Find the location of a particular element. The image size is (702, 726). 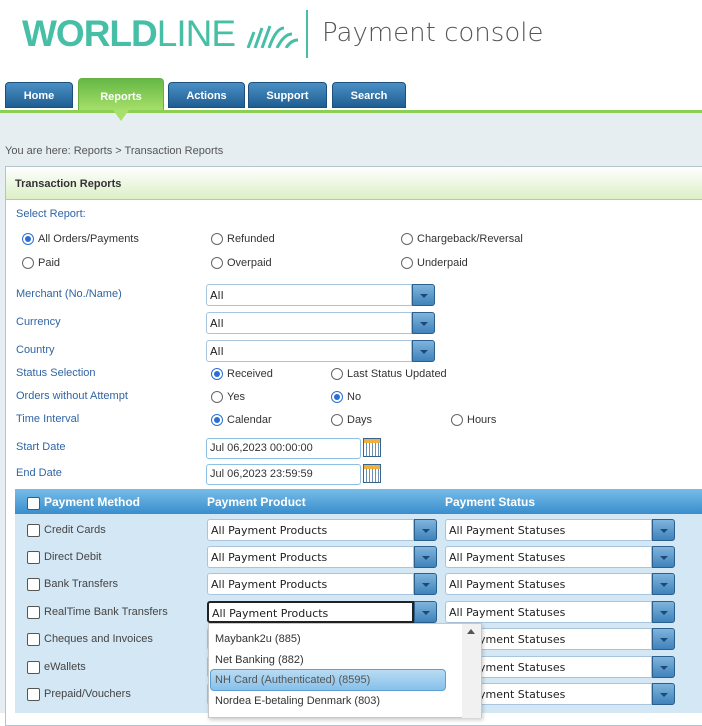

merchant-select: All is located at coordinates (320, 295).